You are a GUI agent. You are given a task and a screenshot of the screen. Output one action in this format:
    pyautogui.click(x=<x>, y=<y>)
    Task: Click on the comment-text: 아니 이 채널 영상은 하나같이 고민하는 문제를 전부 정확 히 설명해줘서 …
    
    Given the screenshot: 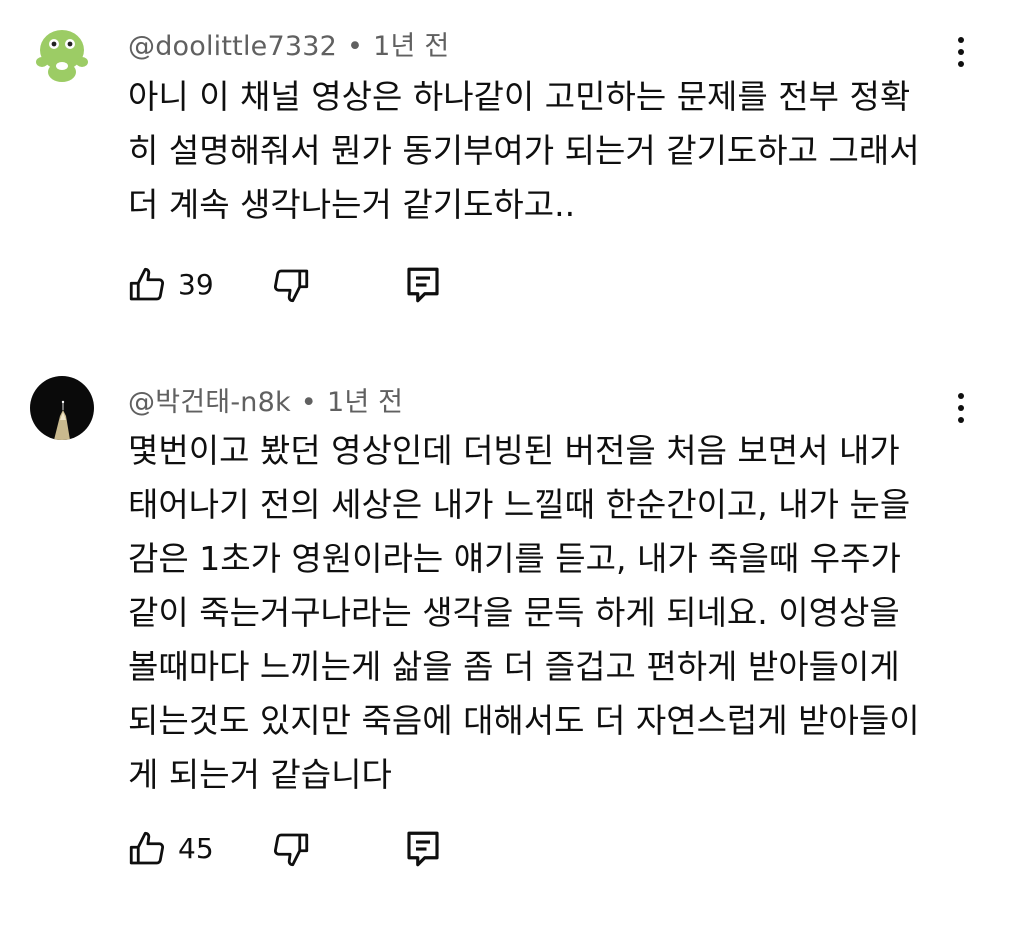 What is the action you would take?
    pyautogui.click(x=524, y=150)
    